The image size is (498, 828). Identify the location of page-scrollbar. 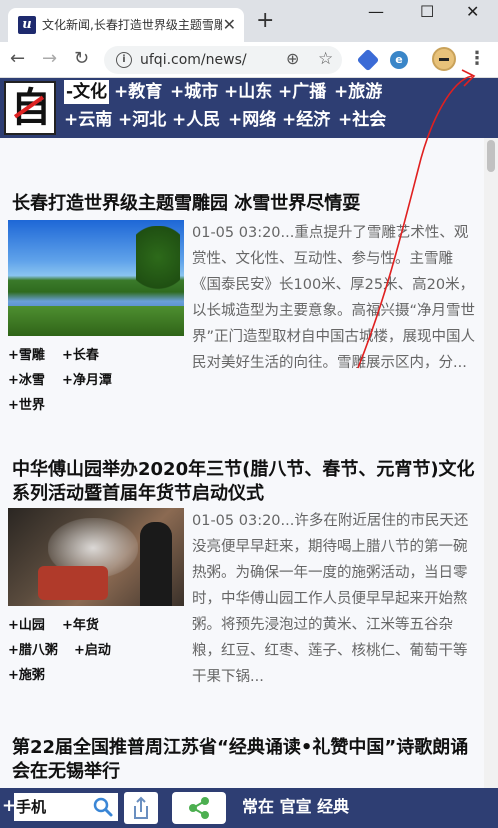
(491, 463).